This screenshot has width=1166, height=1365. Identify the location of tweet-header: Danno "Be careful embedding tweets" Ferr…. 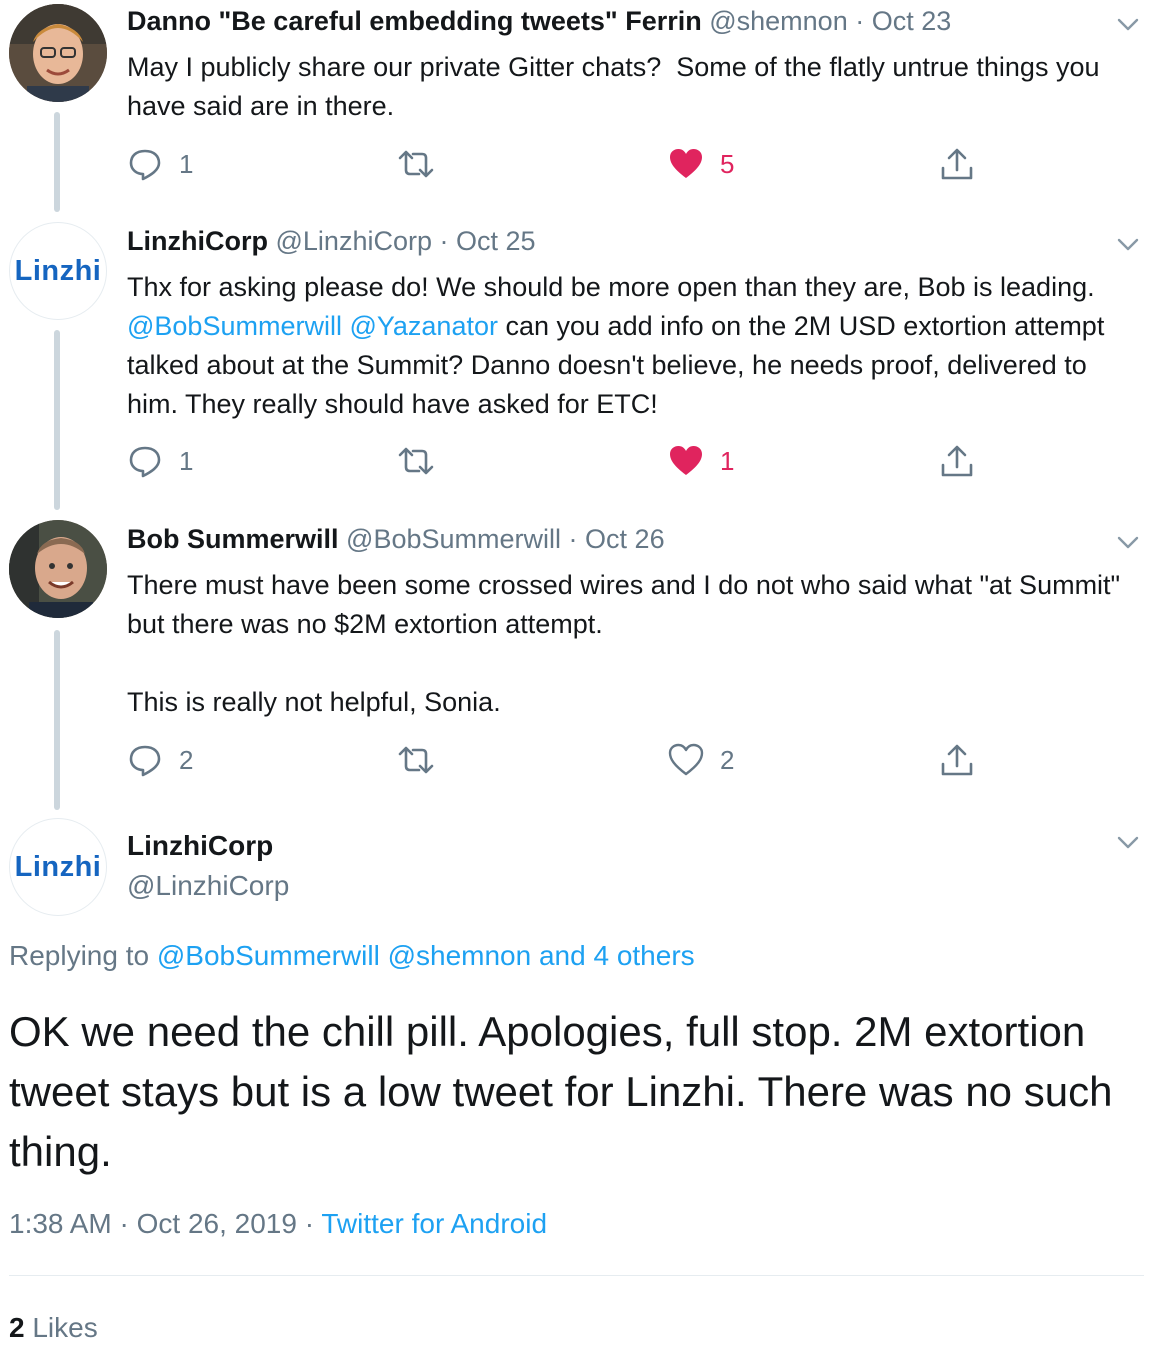
(539, 21).